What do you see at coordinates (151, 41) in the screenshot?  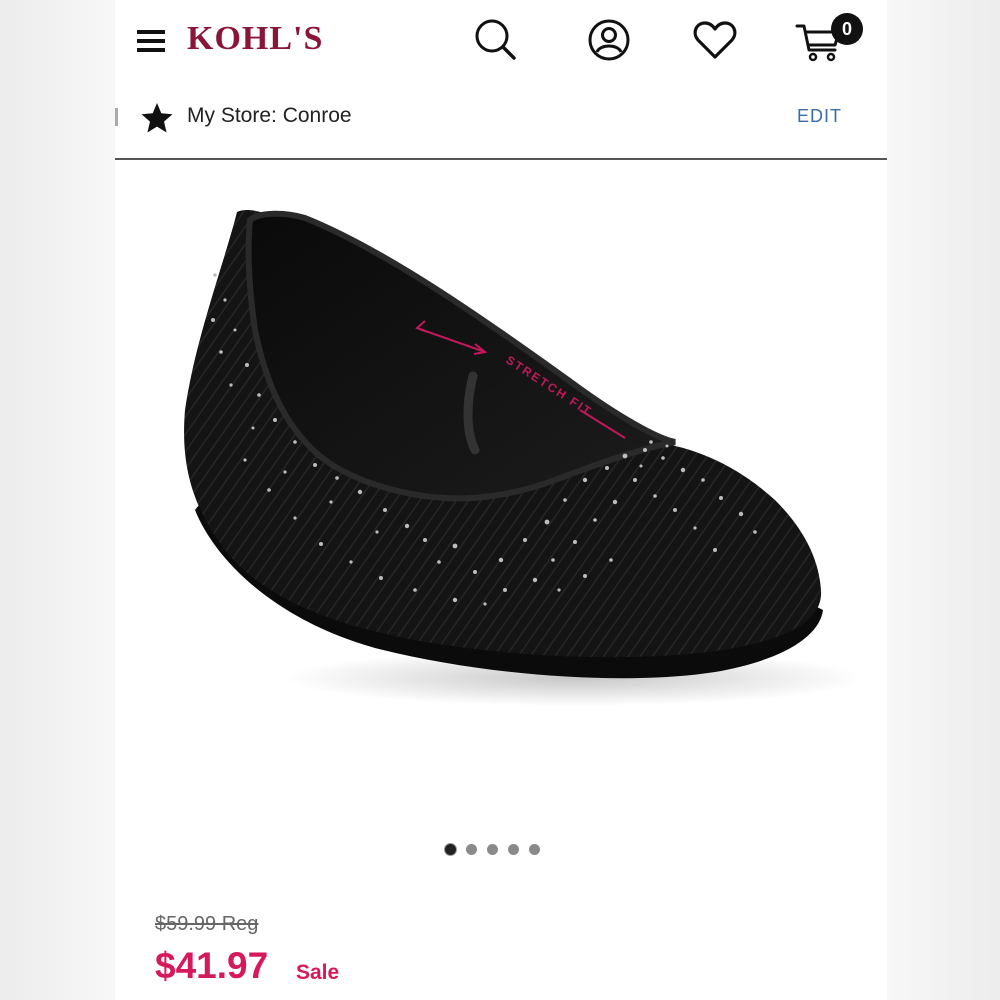 I see `menu-icon` at bounding box center [151, 41].